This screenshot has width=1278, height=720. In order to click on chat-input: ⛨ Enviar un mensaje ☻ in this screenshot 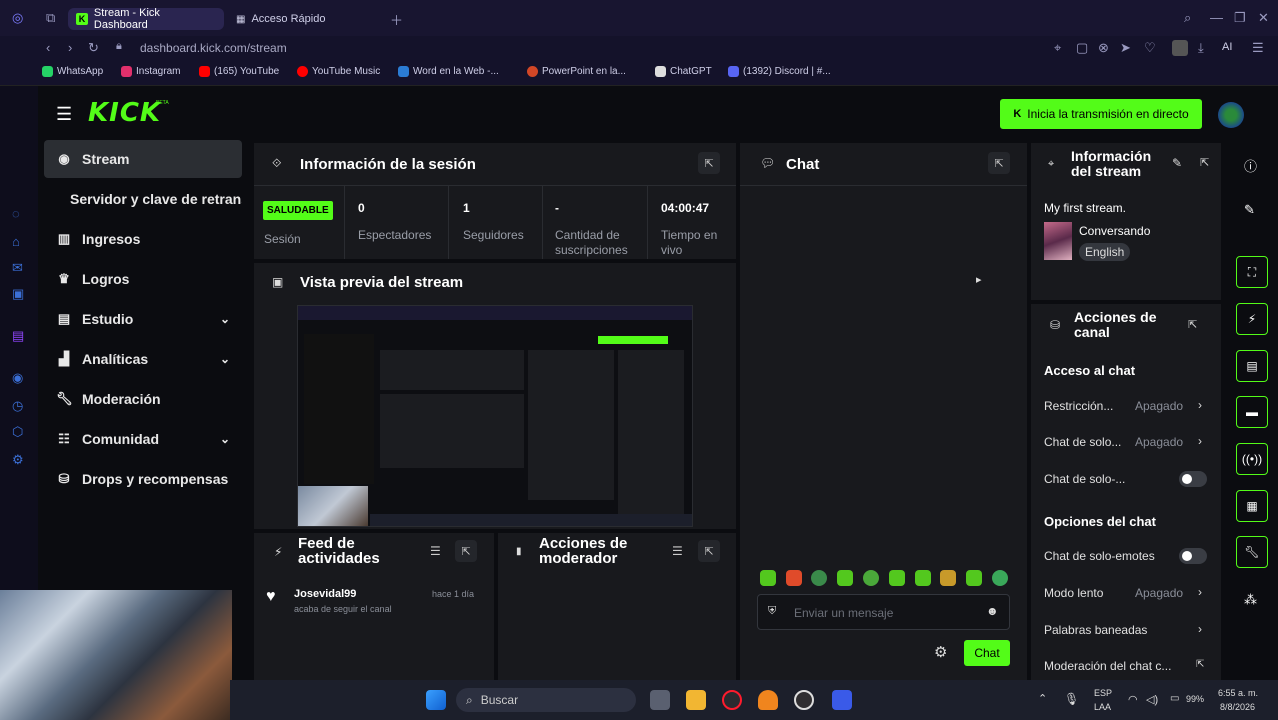, I will do `click(883, 612)`.